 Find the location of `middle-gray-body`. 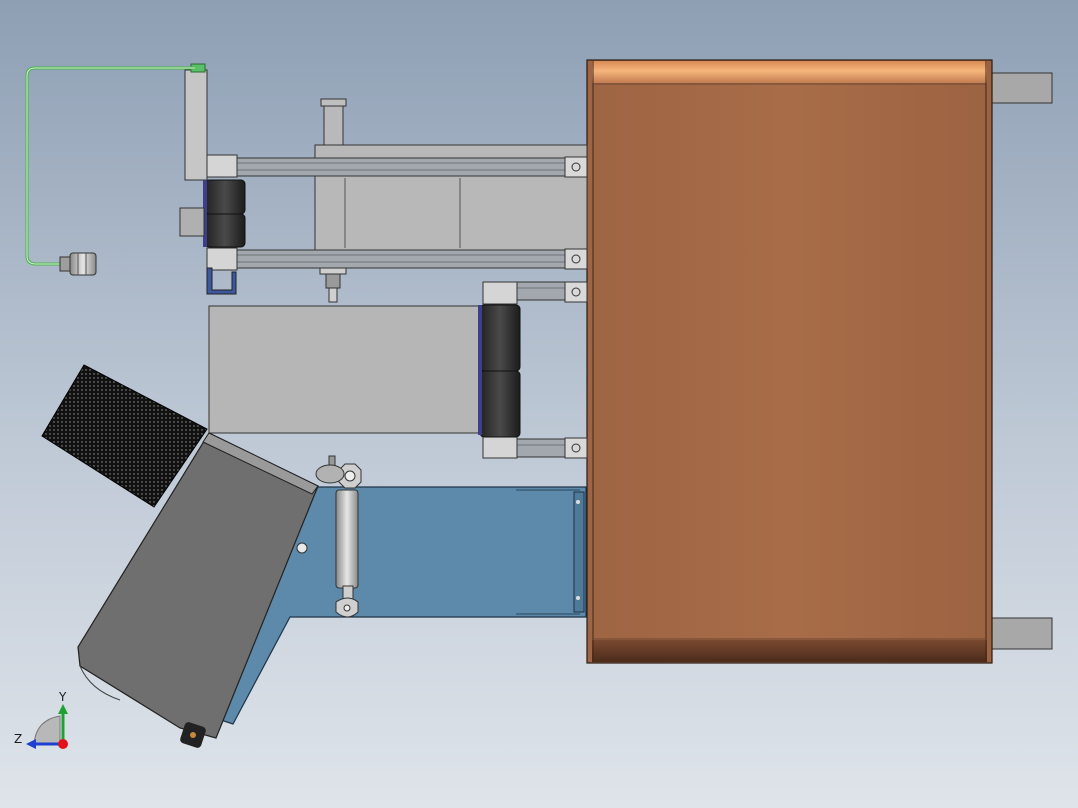

middle-gray-body is located at coordinates (345, 369).